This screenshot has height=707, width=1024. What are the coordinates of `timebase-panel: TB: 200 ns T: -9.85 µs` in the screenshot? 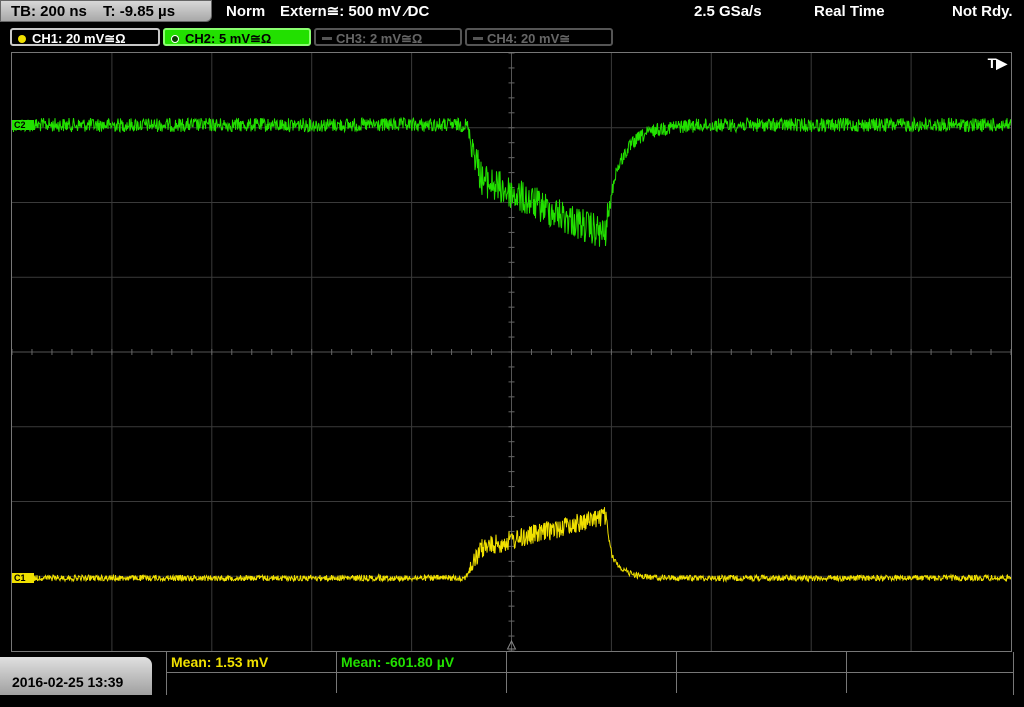 It's located at (106, 11).